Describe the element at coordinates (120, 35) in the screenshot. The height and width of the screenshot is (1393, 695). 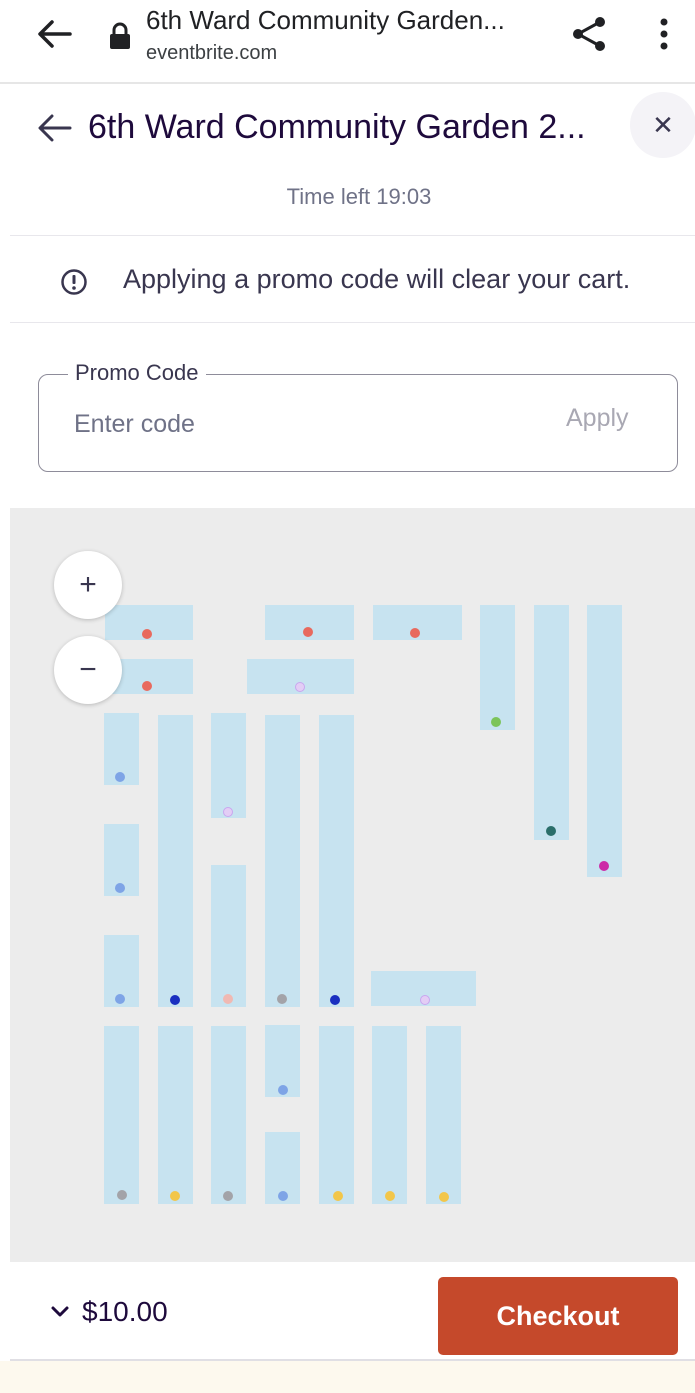
I see `lock-icon` at that location.